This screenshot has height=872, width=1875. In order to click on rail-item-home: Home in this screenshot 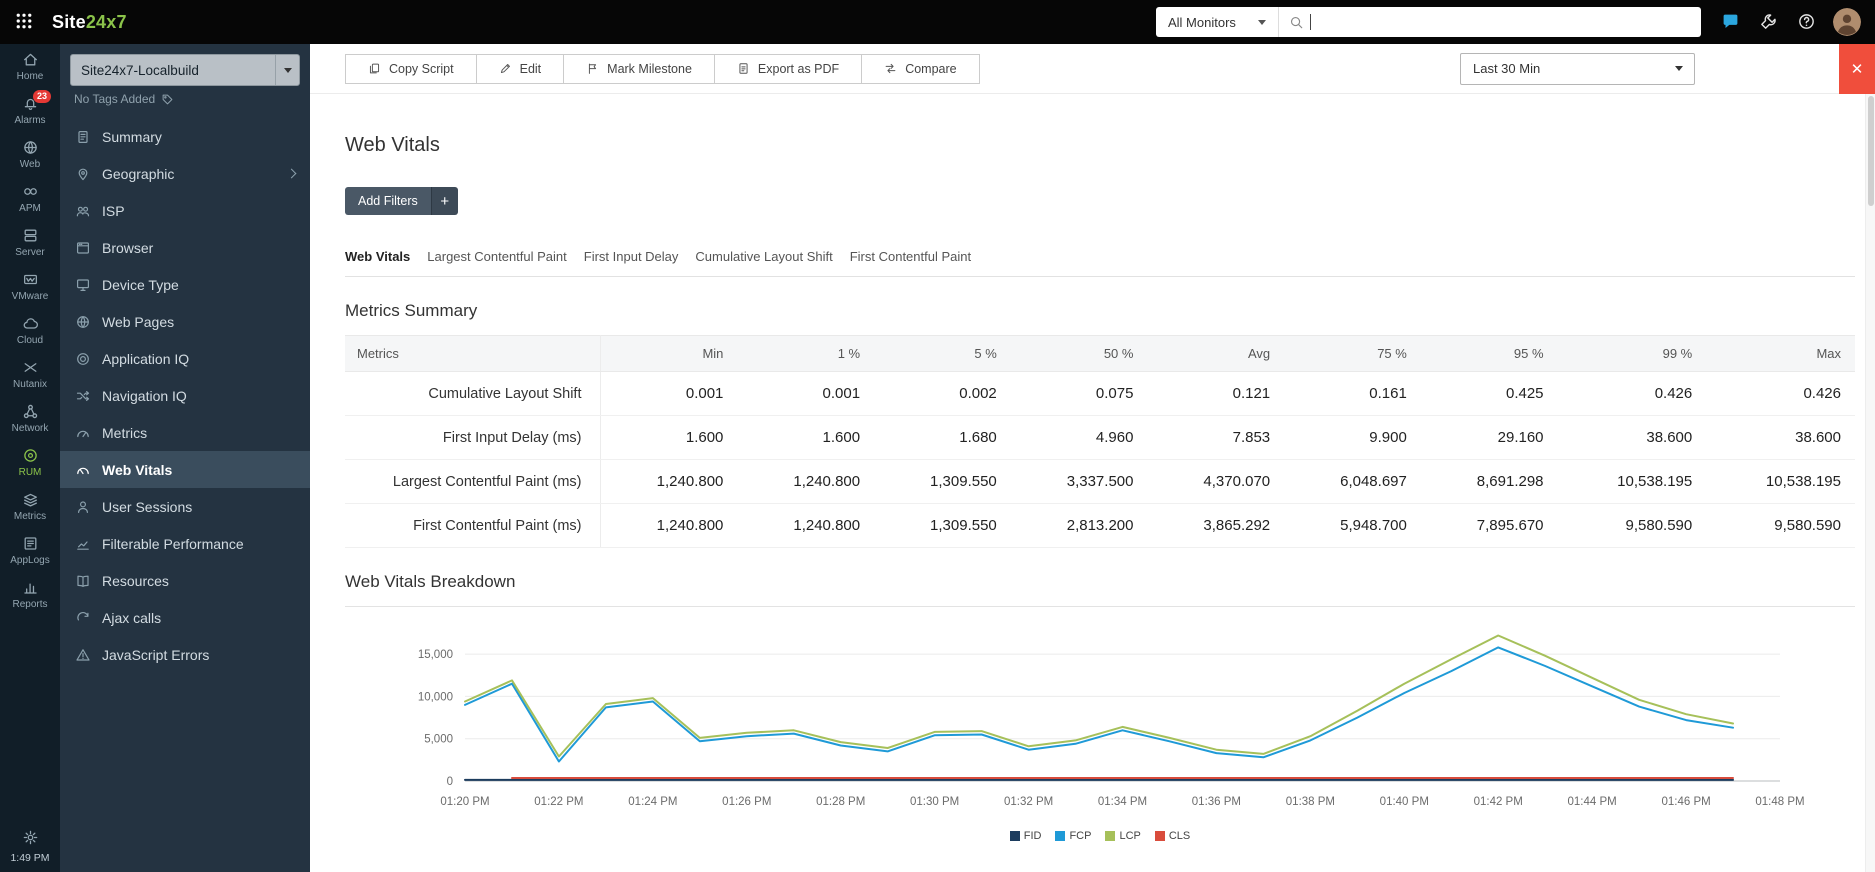, I will do `click(30, 66)`.